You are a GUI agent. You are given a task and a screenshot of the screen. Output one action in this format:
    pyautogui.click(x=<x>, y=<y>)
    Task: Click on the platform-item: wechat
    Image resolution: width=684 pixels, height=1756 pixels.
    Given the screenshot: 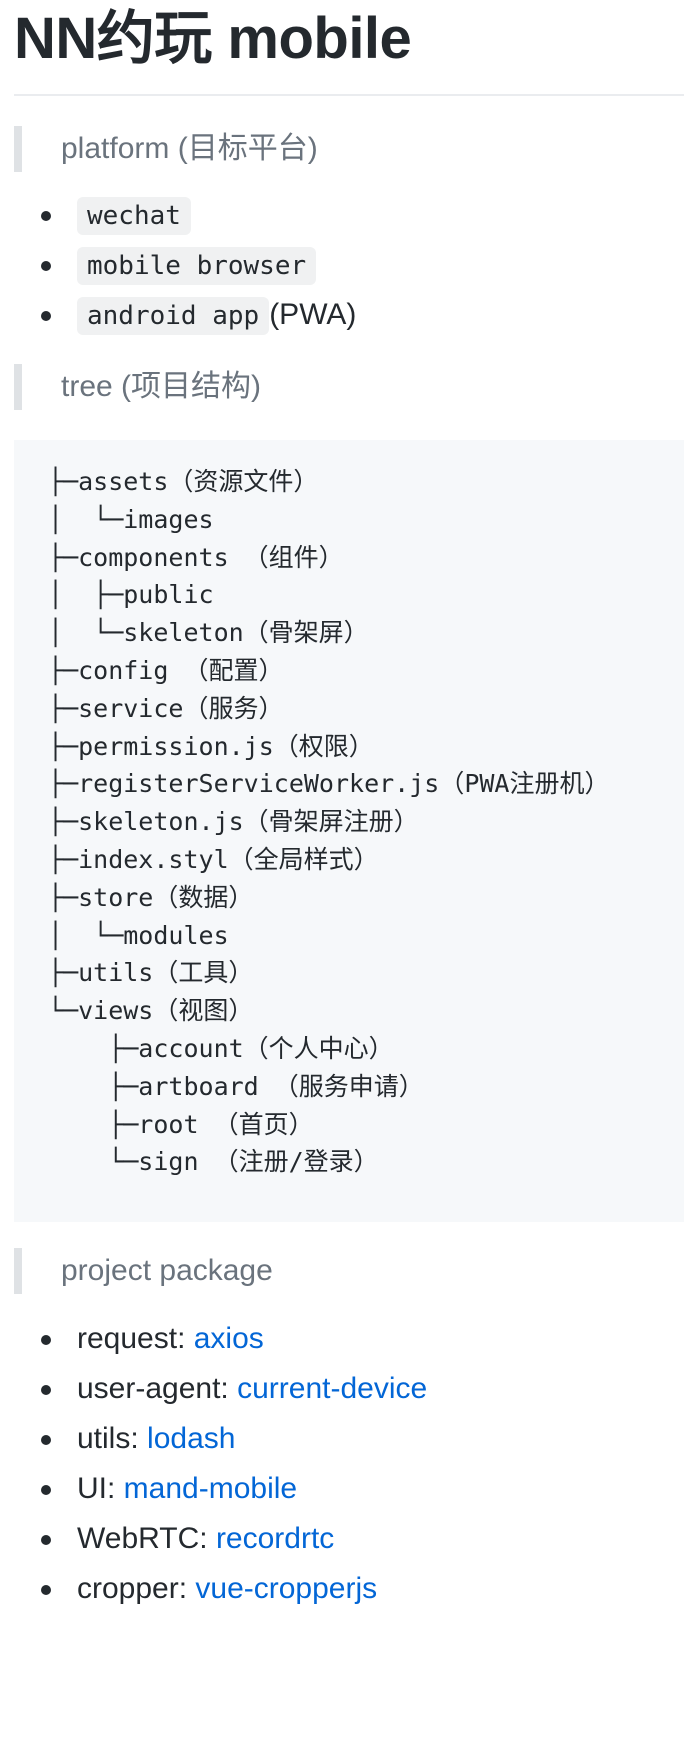 What is the action you would take?
    pyautogui.click(x=349, y=217)
    